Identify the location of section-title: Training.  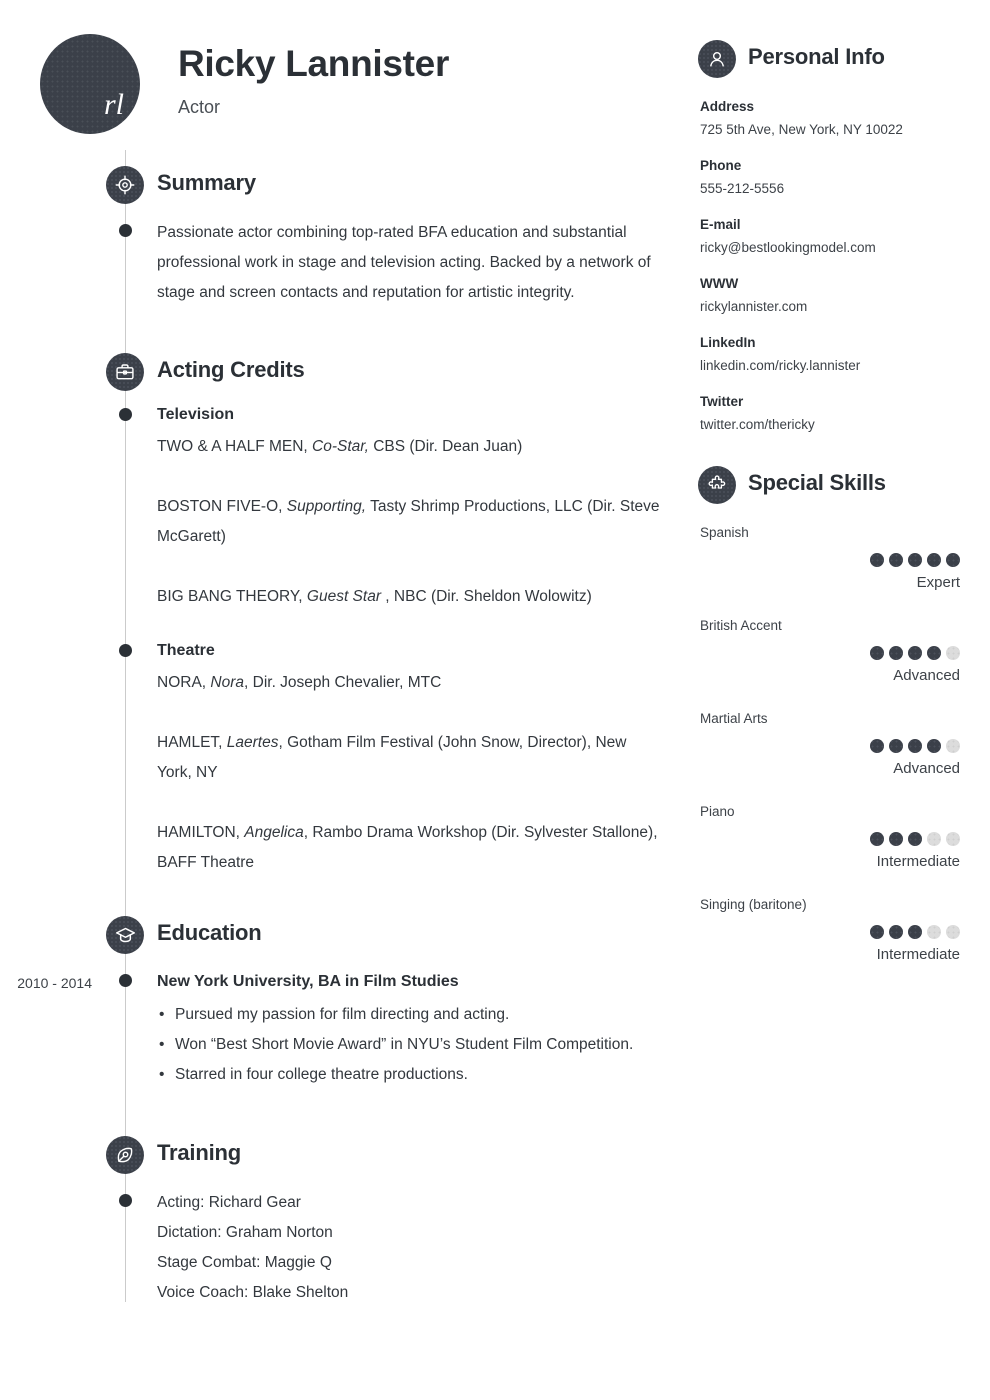
(199, 1152).